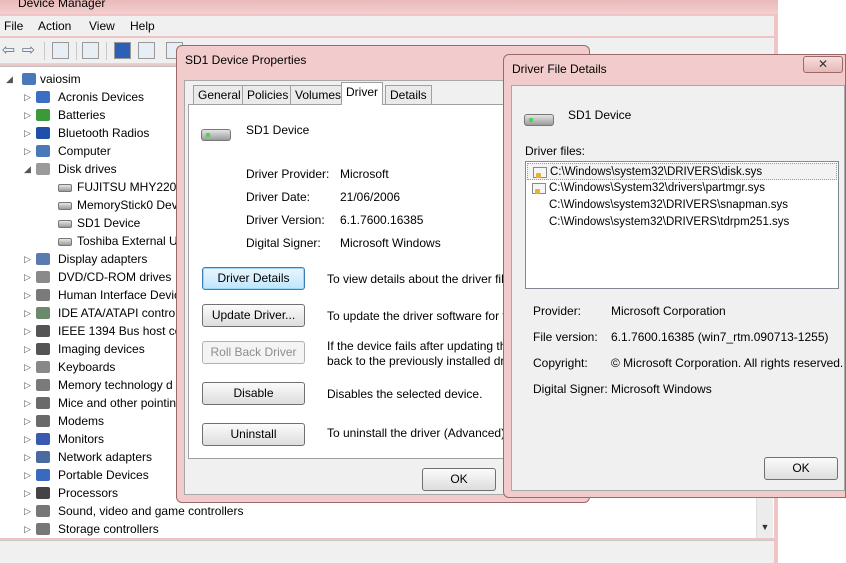 This screenshot has height=563, width=846. Describe the element at coordinates (43, 97) in the screenshot. I see `acronis-icon` at that location.